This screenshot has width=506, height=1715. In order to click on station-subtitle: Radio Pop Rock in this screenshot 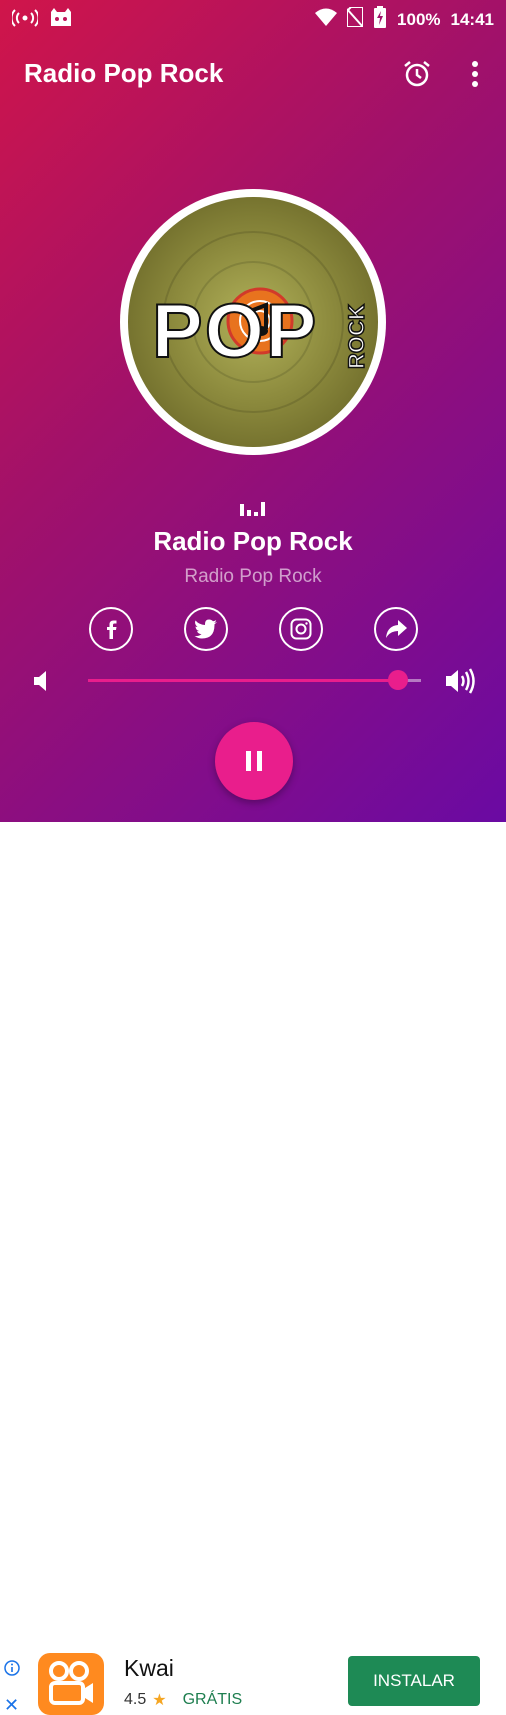, I will do `click(253, 576)`.